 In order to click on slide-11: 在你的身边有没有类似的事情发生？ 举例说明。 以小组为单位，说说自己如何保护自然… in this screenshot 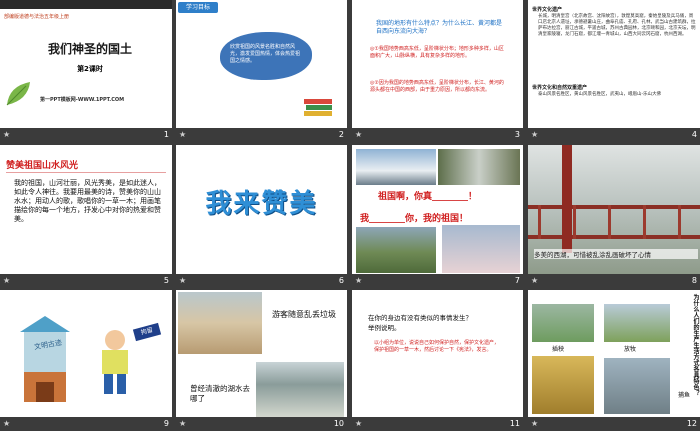, I will do `click(437, 360)`.